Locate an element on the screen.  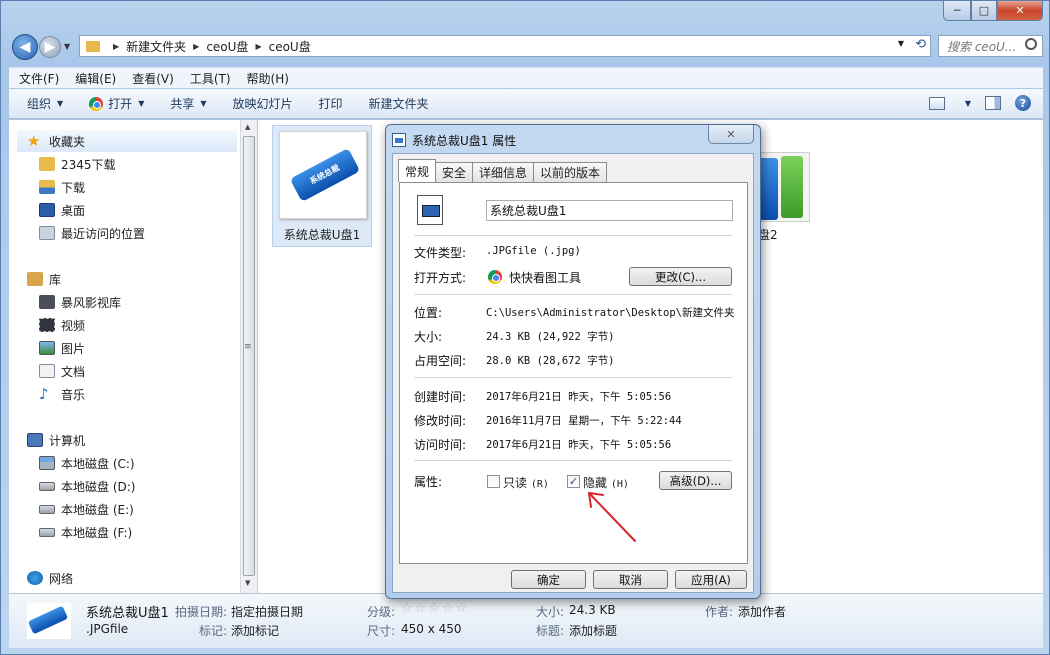
tab-details: 详细信息 is located at coordinates (503, 172).